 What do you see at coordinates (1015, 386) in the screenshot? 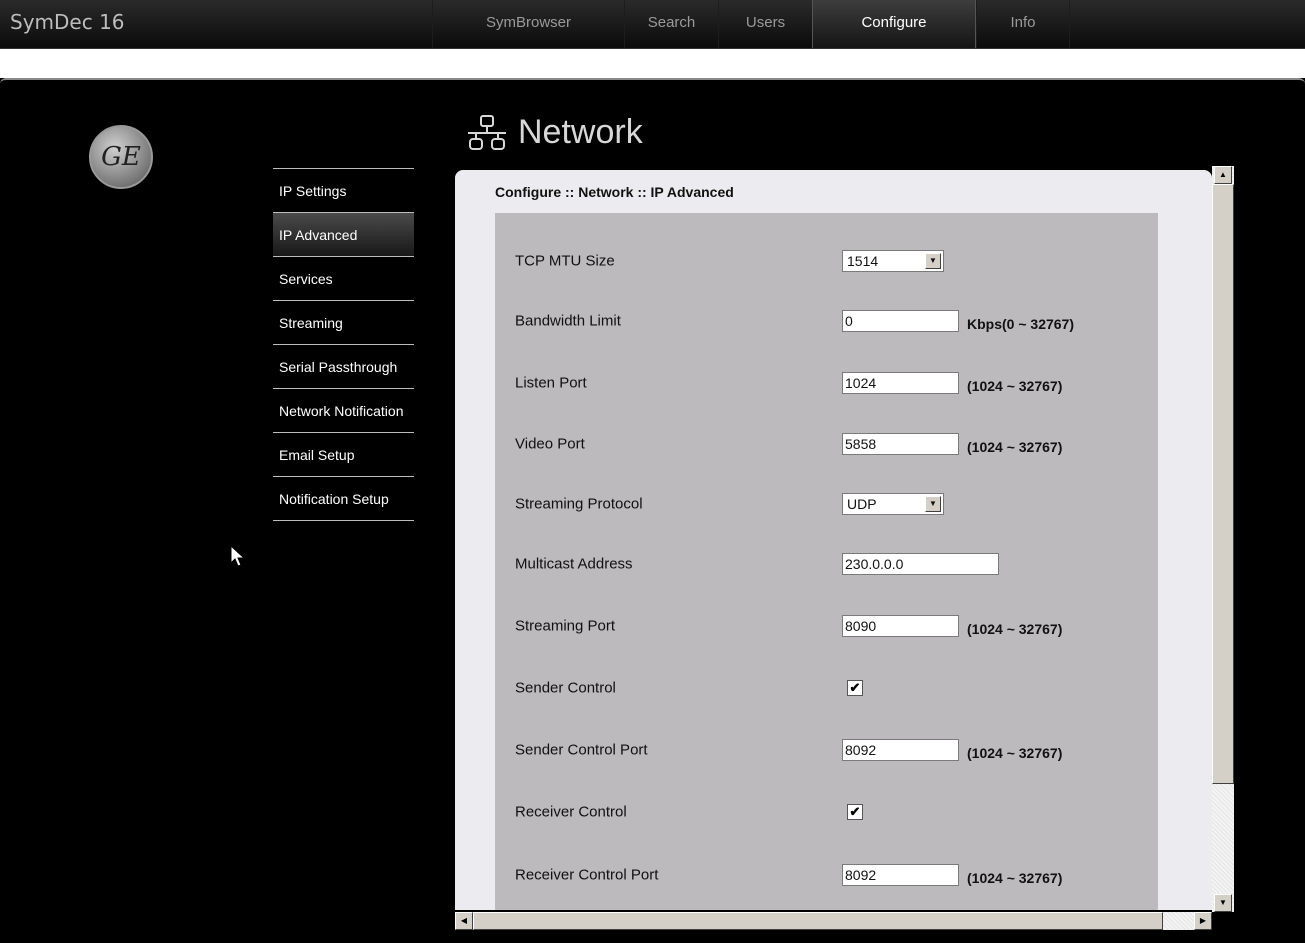
I see `listen-port-range-hint: (1024 ~ 32767)` at bounding box center [1015, 386].